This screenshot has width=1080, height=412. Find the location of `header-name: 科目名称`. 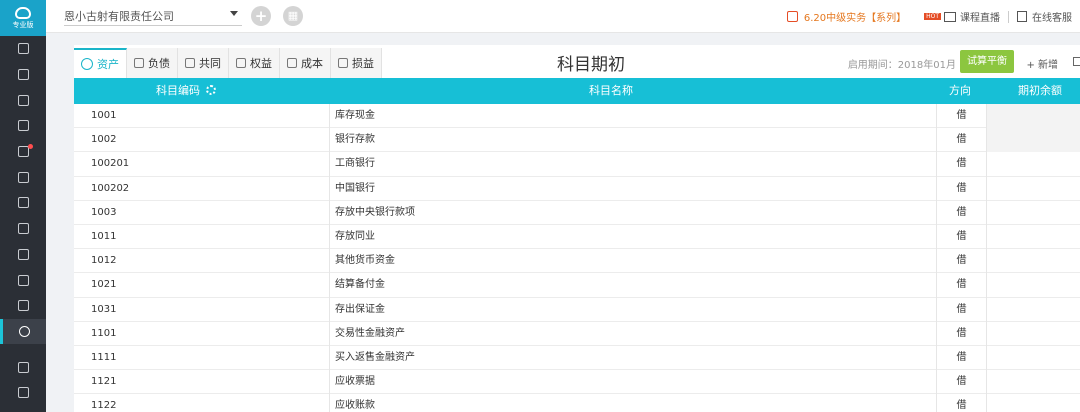

header-name: 科目名称 is located at coordinates (611, 90).